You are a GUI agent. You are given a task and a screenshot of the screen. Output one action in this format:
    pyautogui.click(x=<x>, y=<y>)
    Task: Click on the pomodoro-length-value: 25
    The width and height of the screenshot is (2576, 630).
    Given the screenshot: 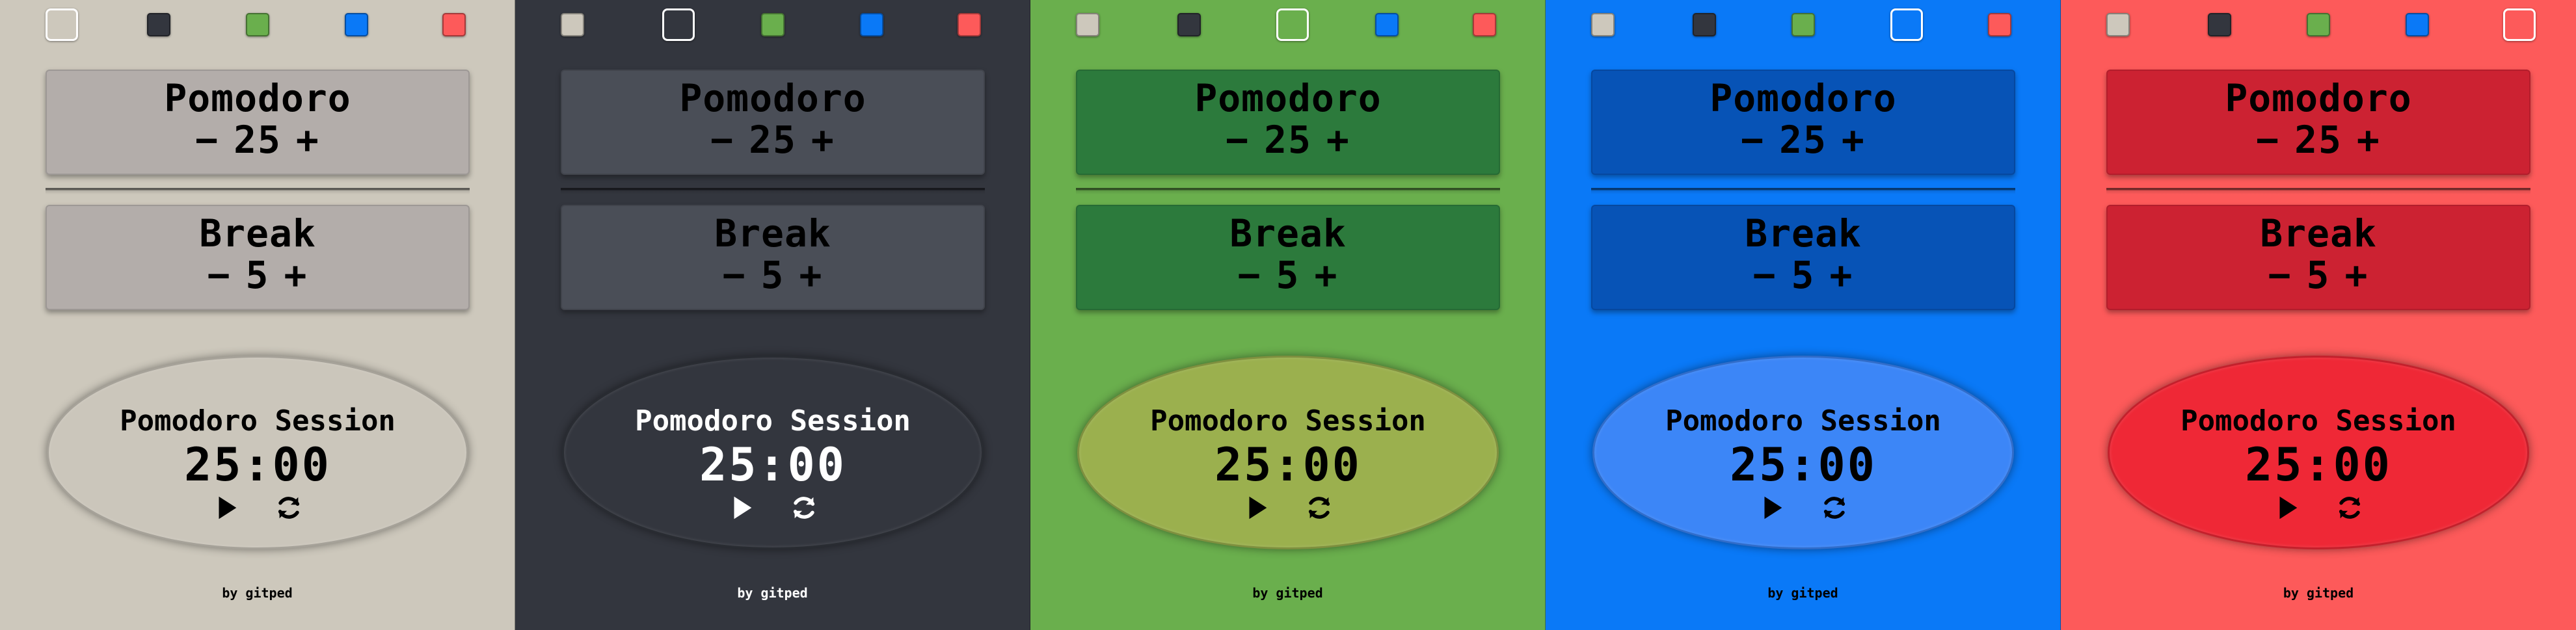 What is the action you would take?
    pyautogui.click(x=773, y=140)
    